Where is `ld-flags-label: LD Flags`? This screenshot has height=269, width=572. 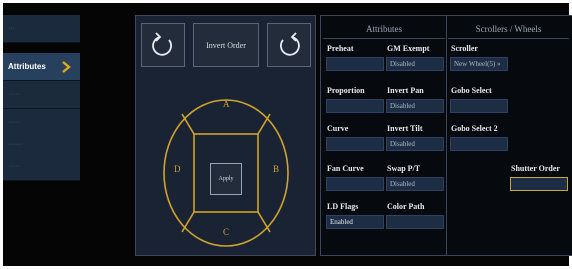
ld-flags-label: LD Flags is located at coordinates (343, 206).